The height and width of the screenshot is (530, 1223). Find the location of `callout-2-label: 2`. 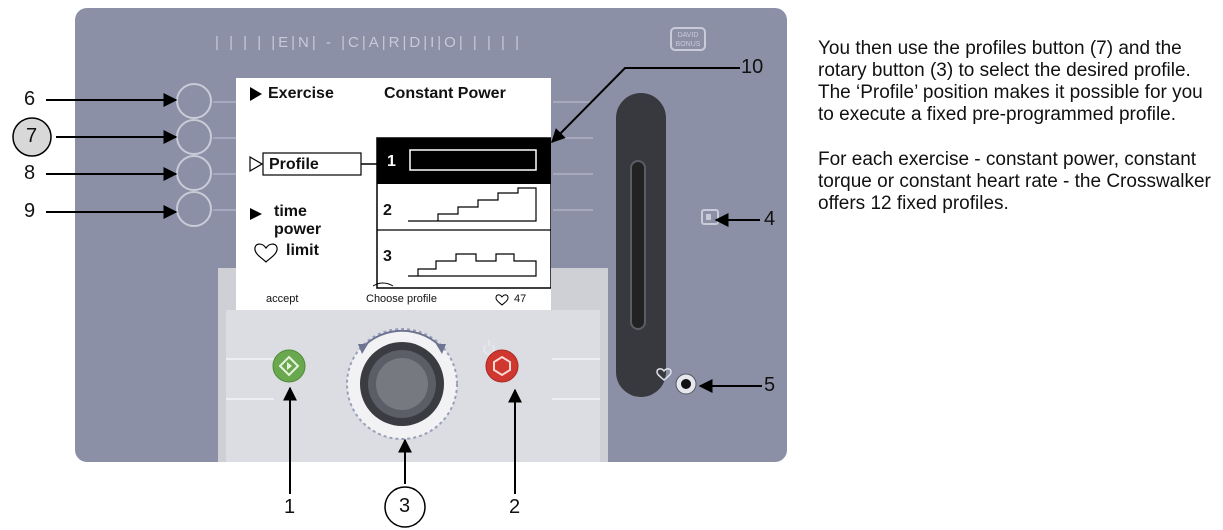

callout-2-label: 2 is located at coordinates (515, 507).